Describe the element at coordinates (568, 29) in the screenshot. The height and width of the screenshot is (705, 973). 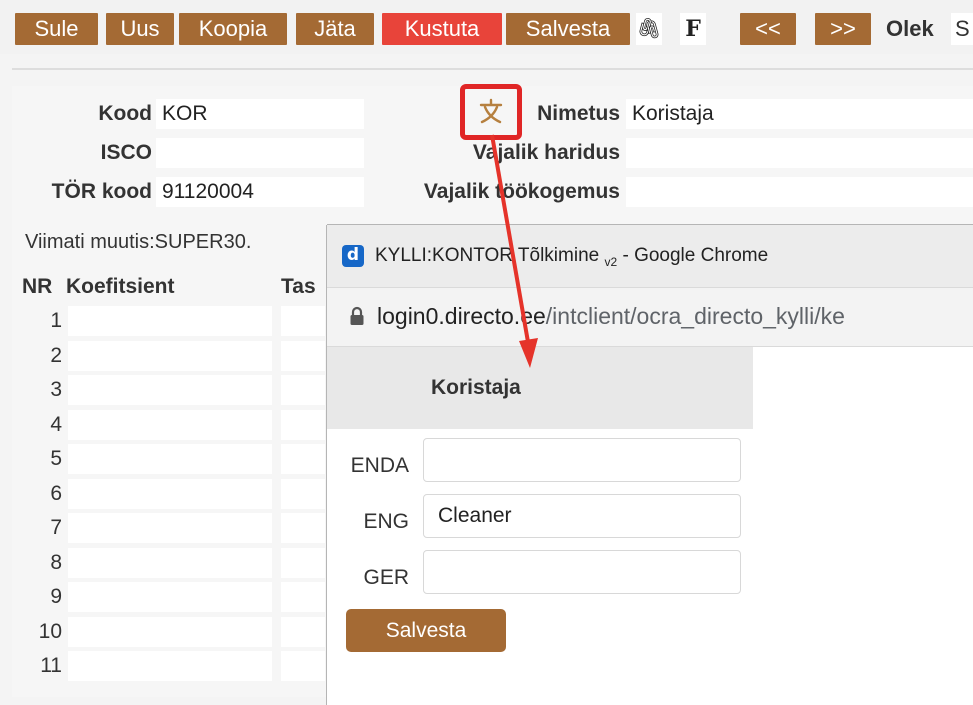
I see `save-button: Salvesta` at that location.